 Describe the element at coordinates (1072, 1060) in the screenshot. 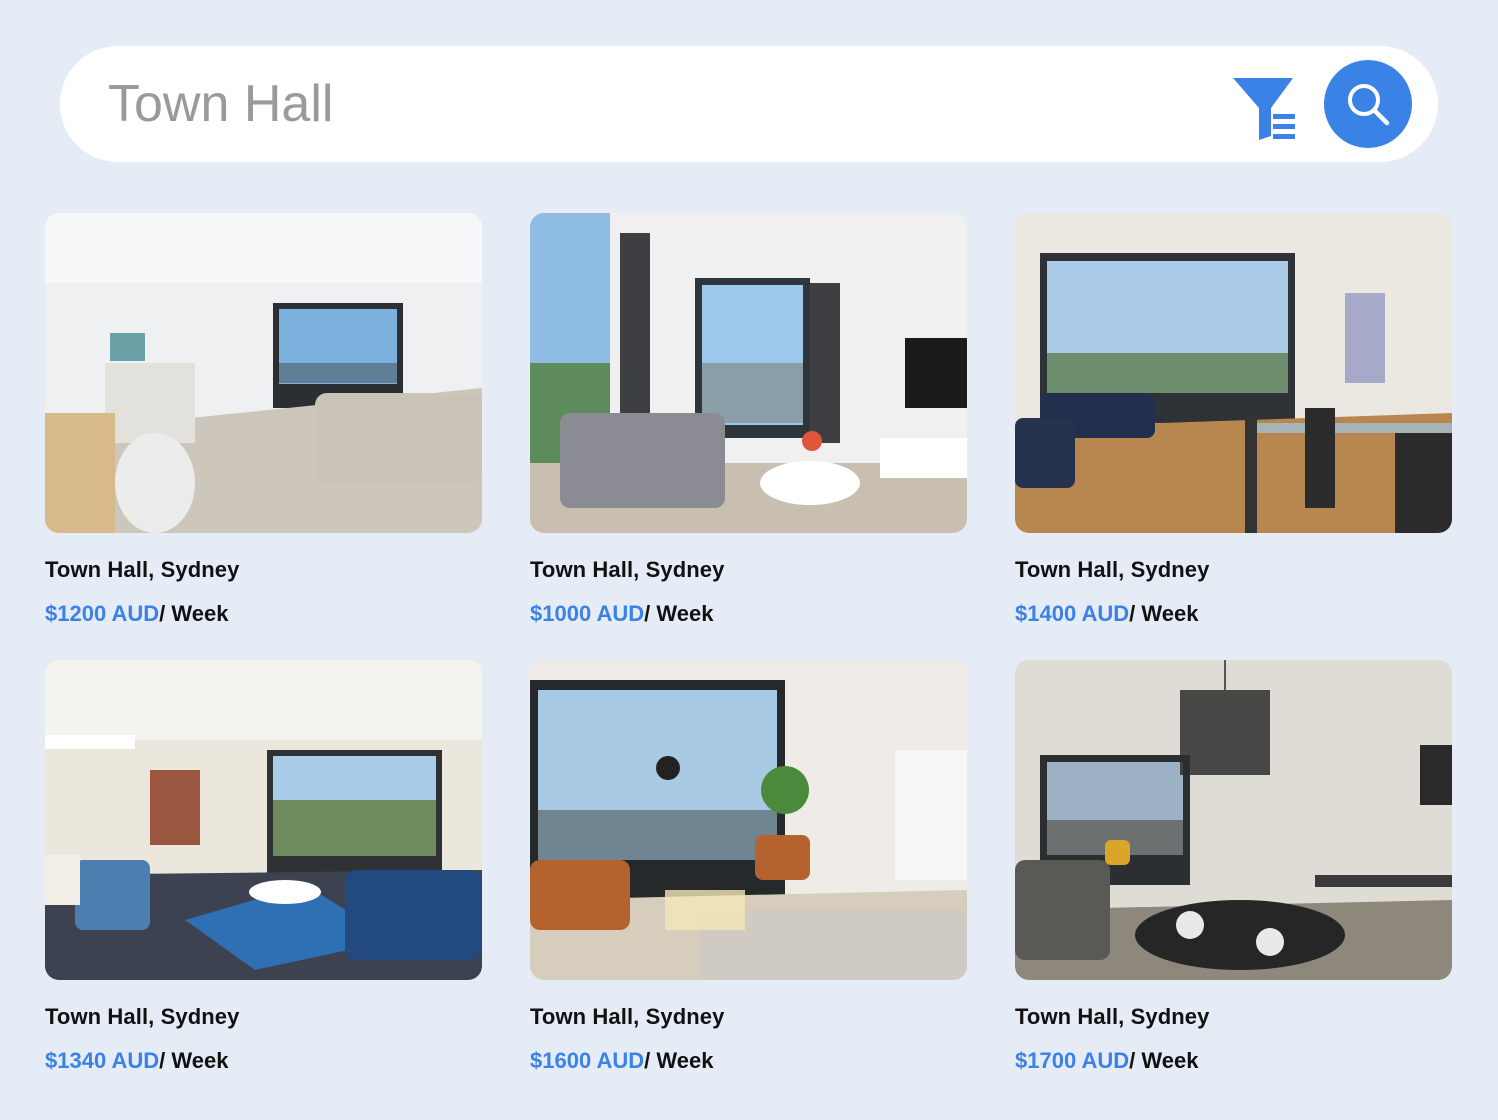

I see `listing-price: $1700 AUD` at that location.